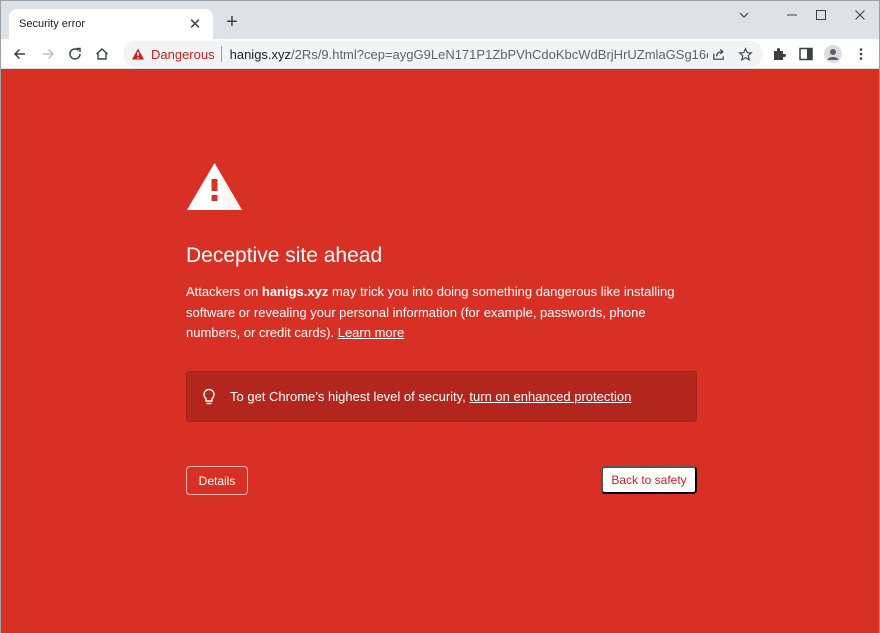  What do you see at coordinates (649, 480) in the screenshot?
I see `back-to-safety-button: Back to safety` at bounding box center [649, 480].